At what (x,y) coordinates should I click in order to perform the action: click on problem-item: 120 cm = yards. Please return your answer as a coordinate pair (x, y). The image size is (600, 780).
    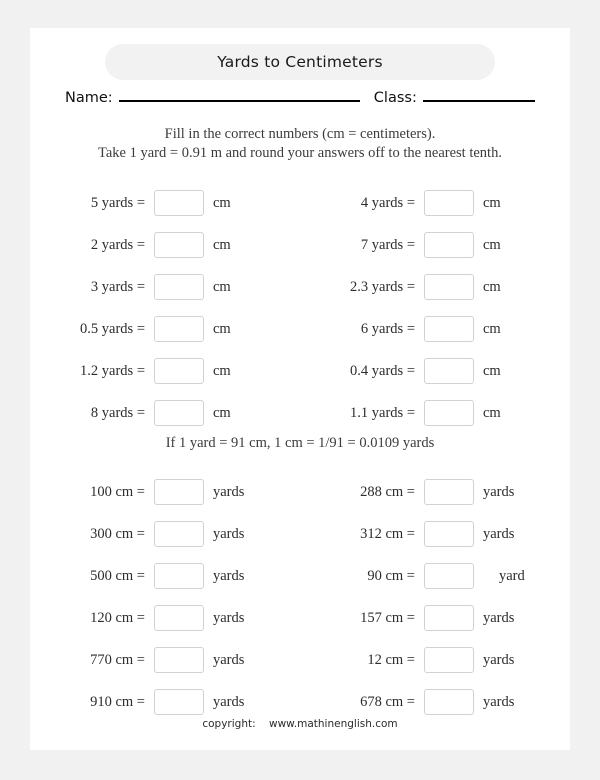
    Looking at the image, I should click on (165, 618).